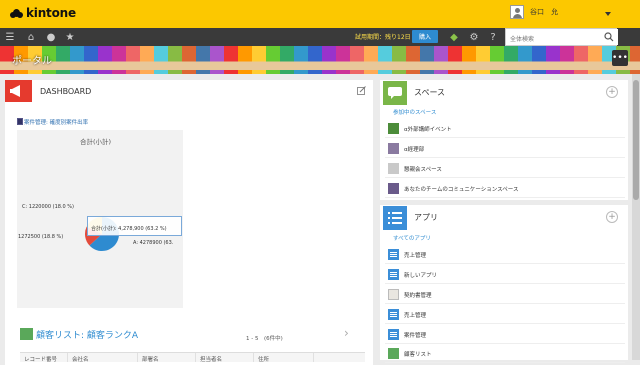 The width and height of the screenshot is (640, 365). Describe the element at coordinates (608, 14) in the screenshot. I see `chevron-down-icon` at that location.